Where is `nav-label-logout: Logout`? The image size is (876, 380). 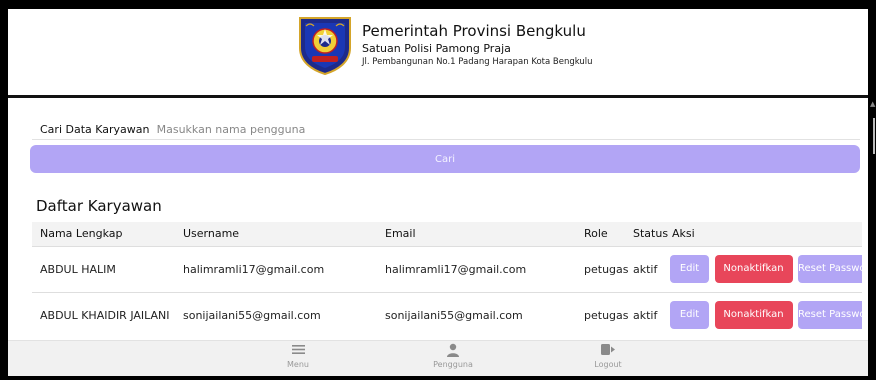 nav-label-logout: Logout is located at coordinates (608, 364).